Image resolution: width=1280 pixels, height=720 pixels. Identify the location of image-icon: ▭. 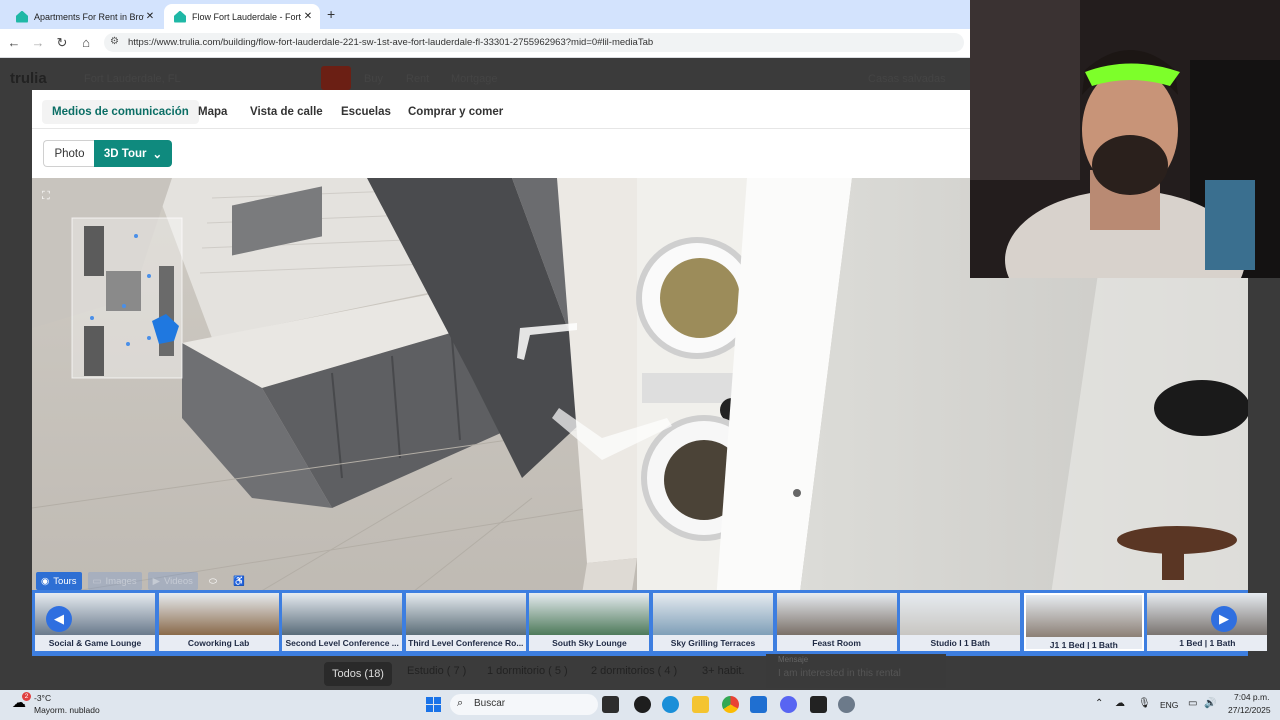
(97, 581).